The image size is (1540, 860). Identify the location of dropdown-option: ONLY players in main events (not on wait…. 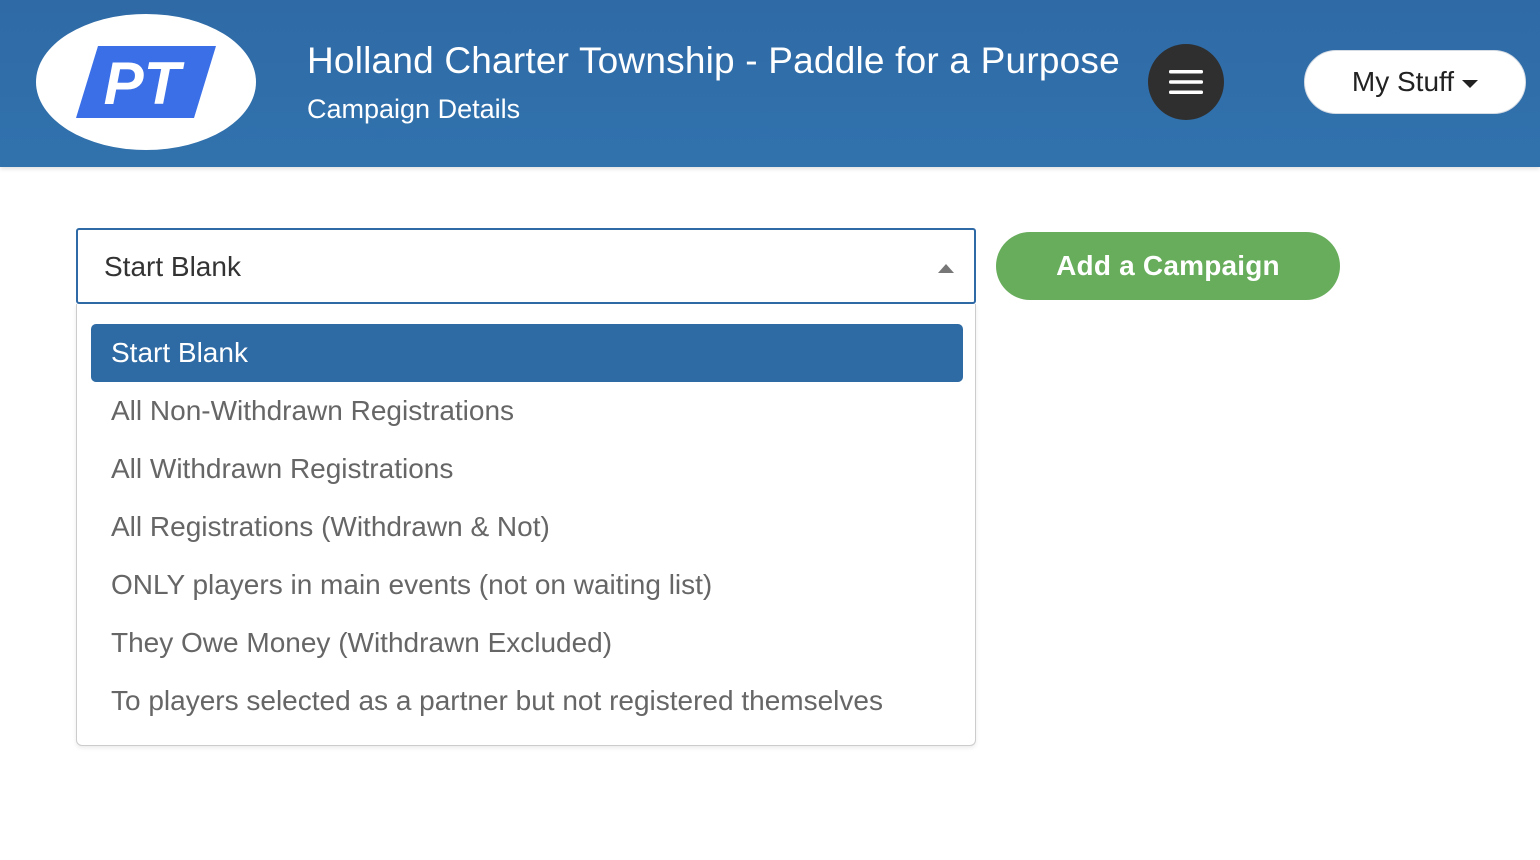
(527, 585).